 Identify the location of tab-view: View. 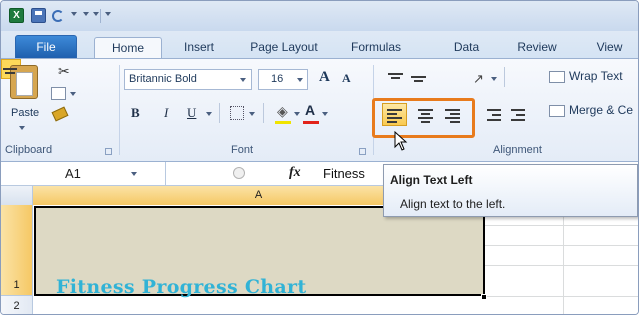
(609, 48).